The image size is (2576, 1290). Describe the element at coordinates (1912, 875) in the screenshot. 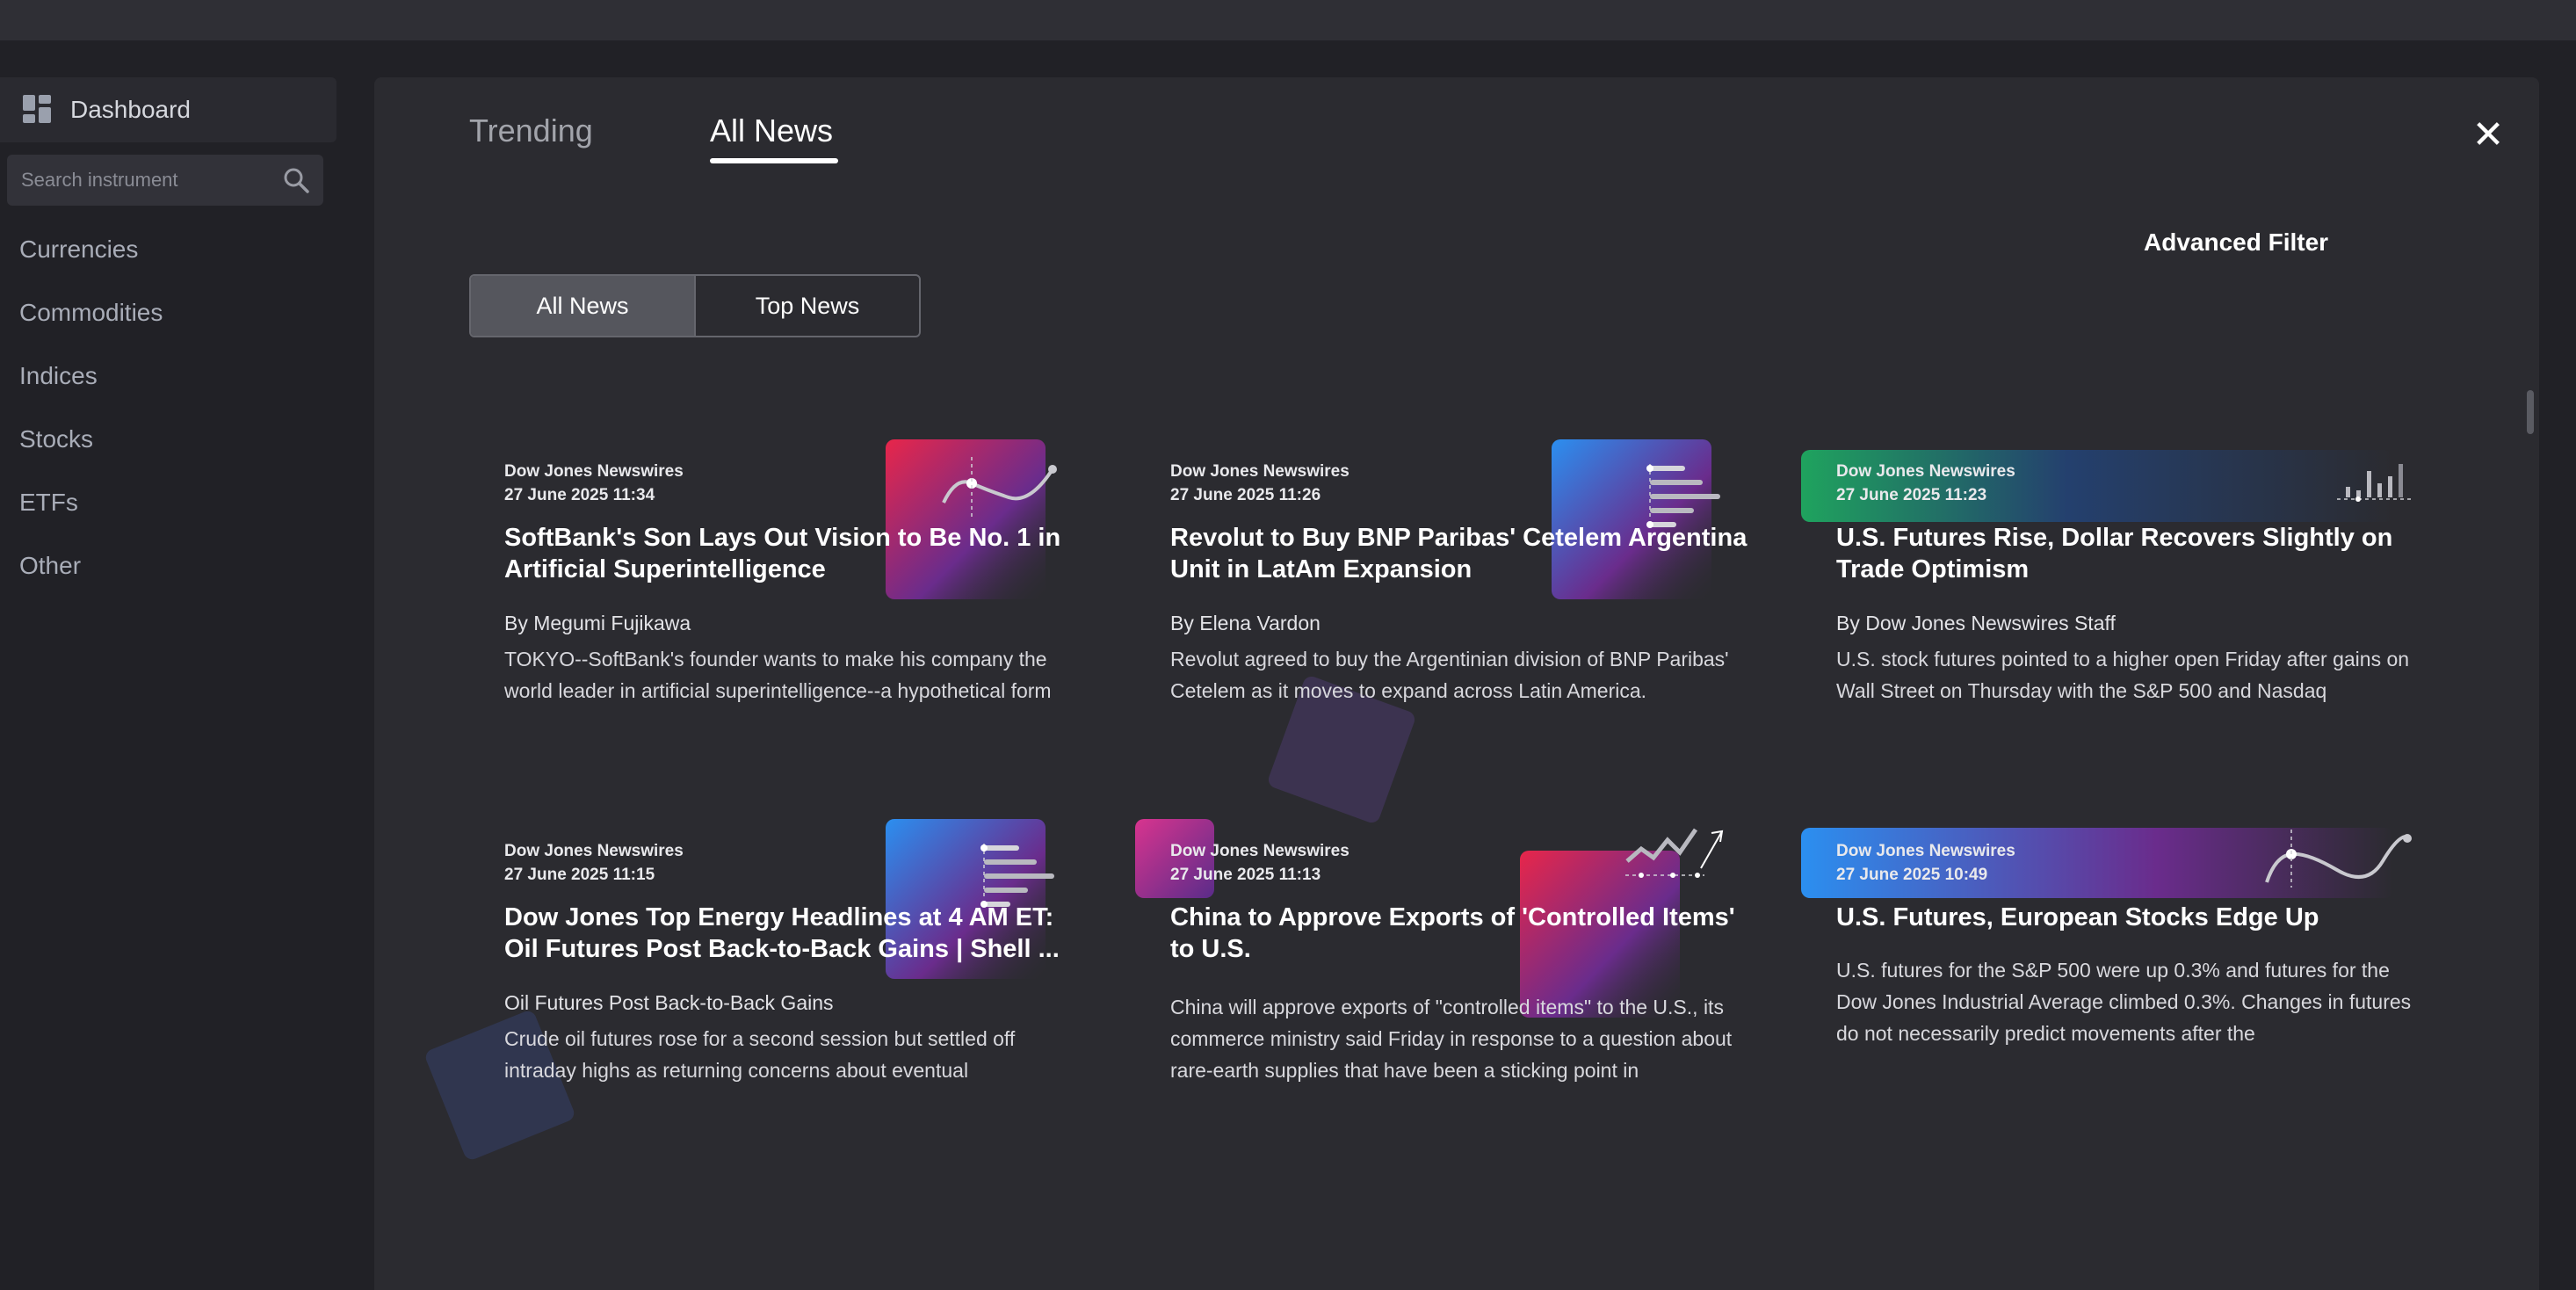

I see `news-date: 27 June 2025 10:49` at that location.